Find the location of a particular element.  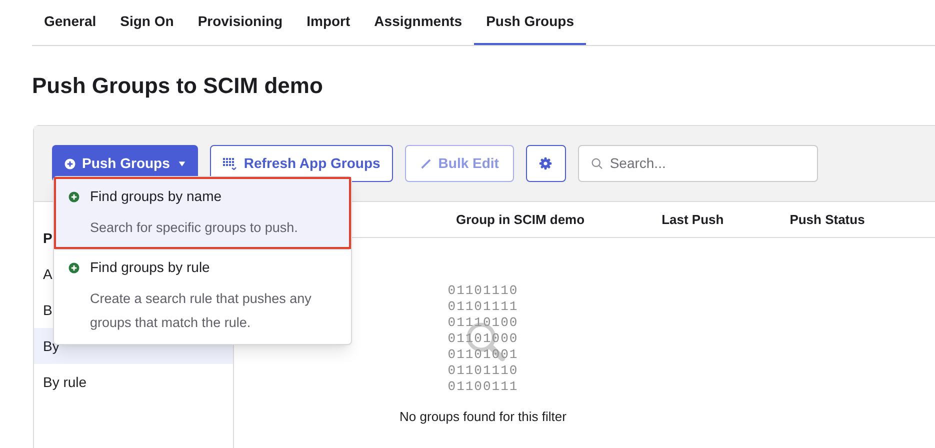

tab: Assignments is located at coordinates (418, 22).